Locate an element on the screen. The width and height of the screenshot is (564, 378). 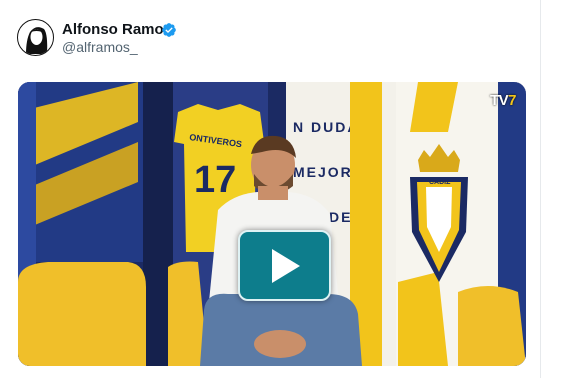
wall-text-line-2: MEJOR is located at coordinates (323, 172).